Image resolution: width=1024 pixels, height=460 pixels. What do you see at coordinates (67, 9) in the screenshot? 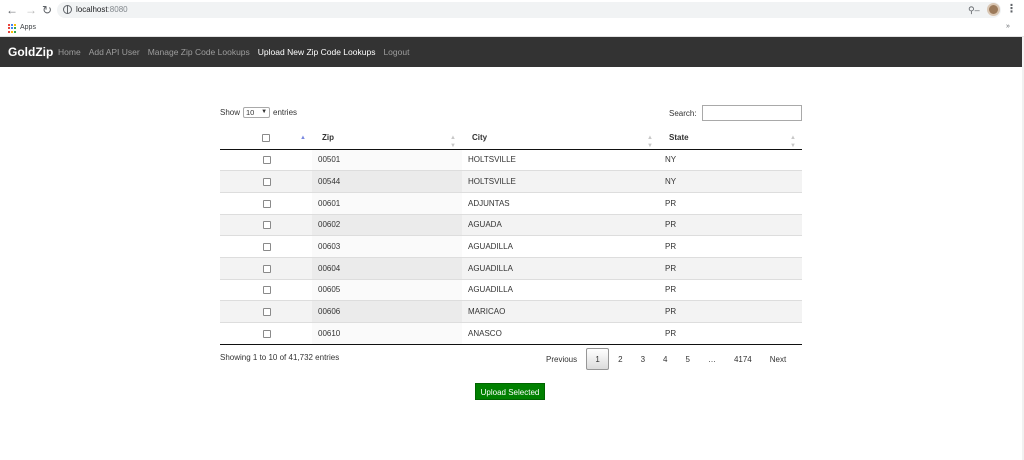
I see `globe-icon` at bounding box center [67, 9].